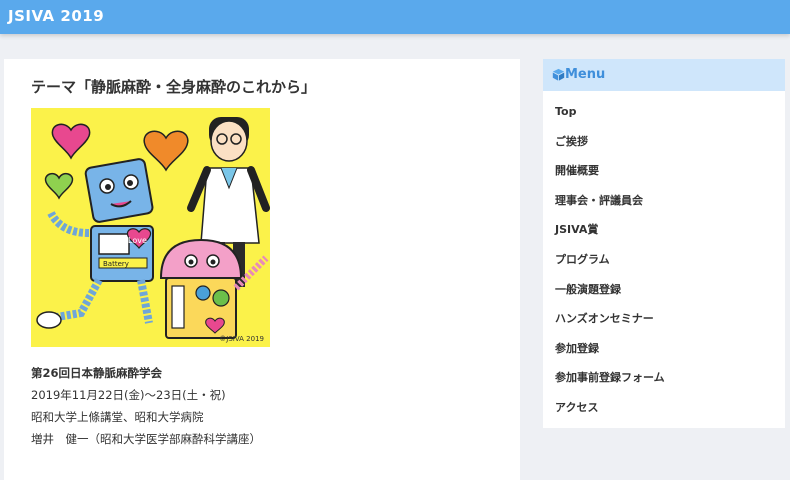  I want to click on menu-item-access: アクセス, so click(664, 408).